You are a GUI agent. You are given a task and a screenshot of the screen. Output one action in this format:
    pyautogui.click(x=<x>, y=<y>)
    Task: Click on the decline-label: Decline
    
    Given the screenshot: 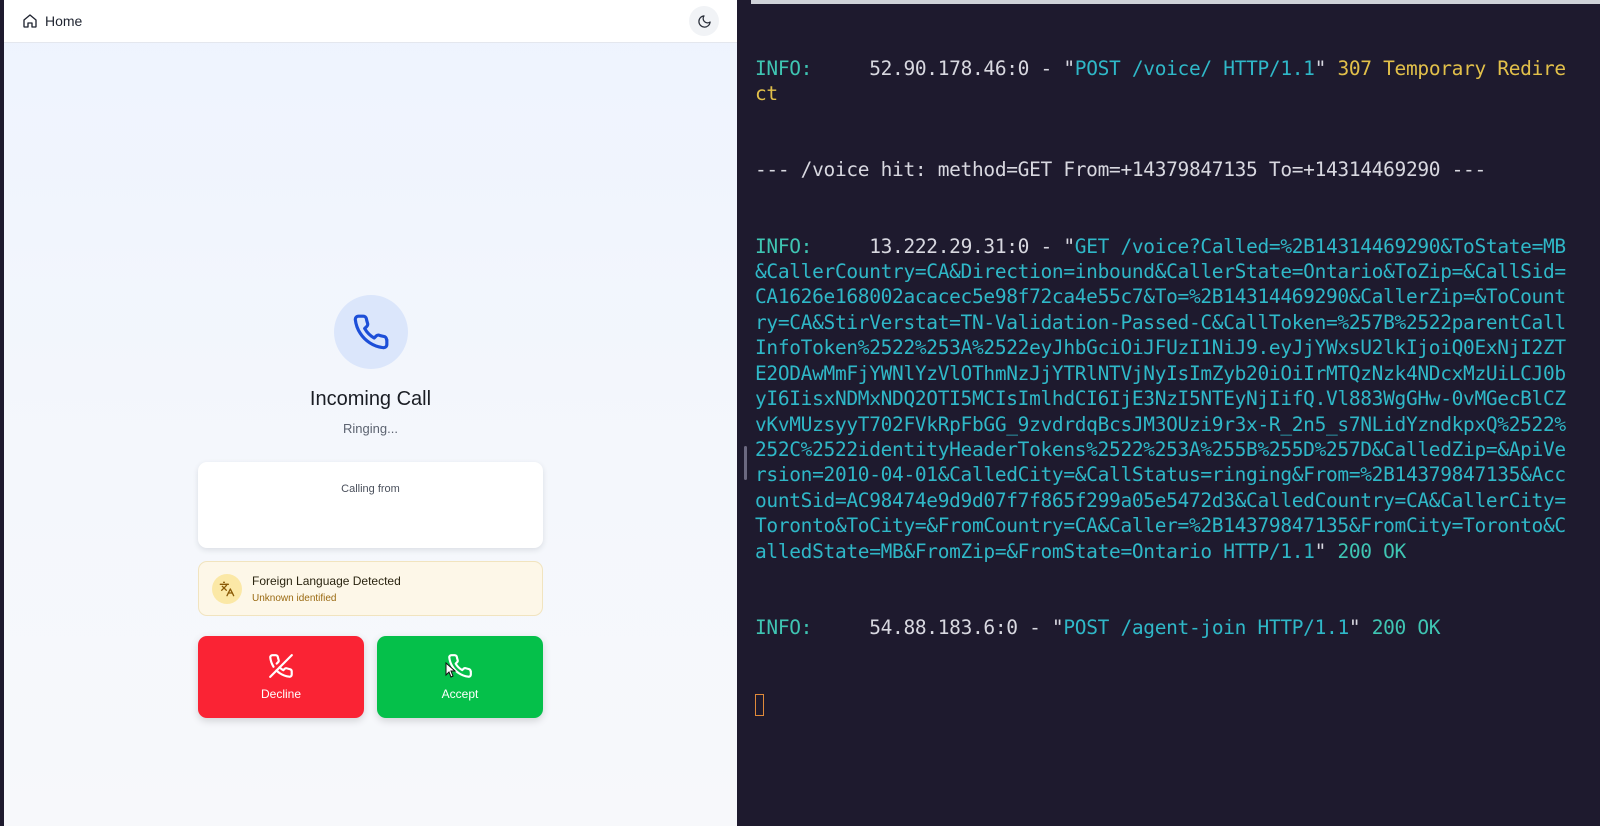 What is the action you would take?
    pyautogui.click(x=281, y=694)
    